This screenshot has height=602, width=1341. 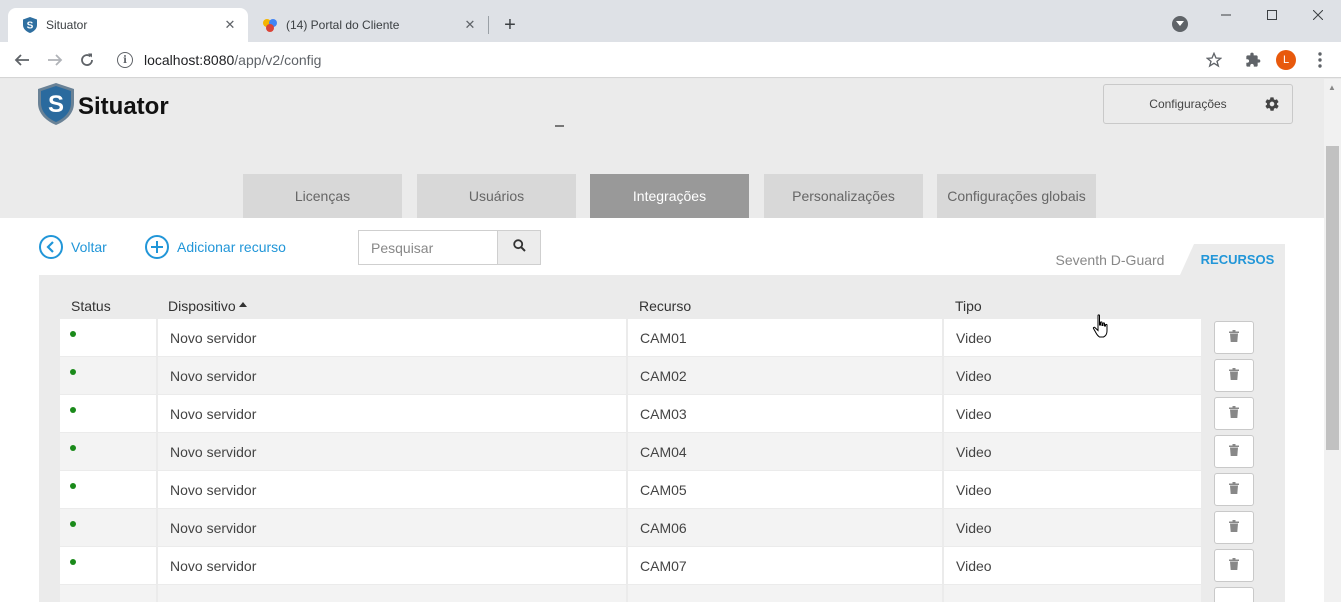 What do you see at coordinates (22, 60) in the screenshot?
I see `back-arrow-icon` at bounding box center [22, 60].